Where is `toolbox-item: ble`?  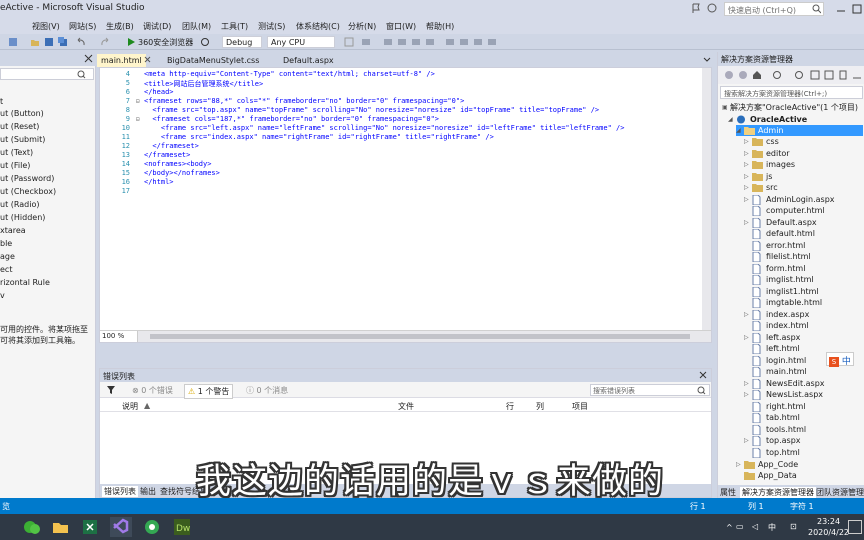 toolbox-item: ble is located at coordinates (6, 243).